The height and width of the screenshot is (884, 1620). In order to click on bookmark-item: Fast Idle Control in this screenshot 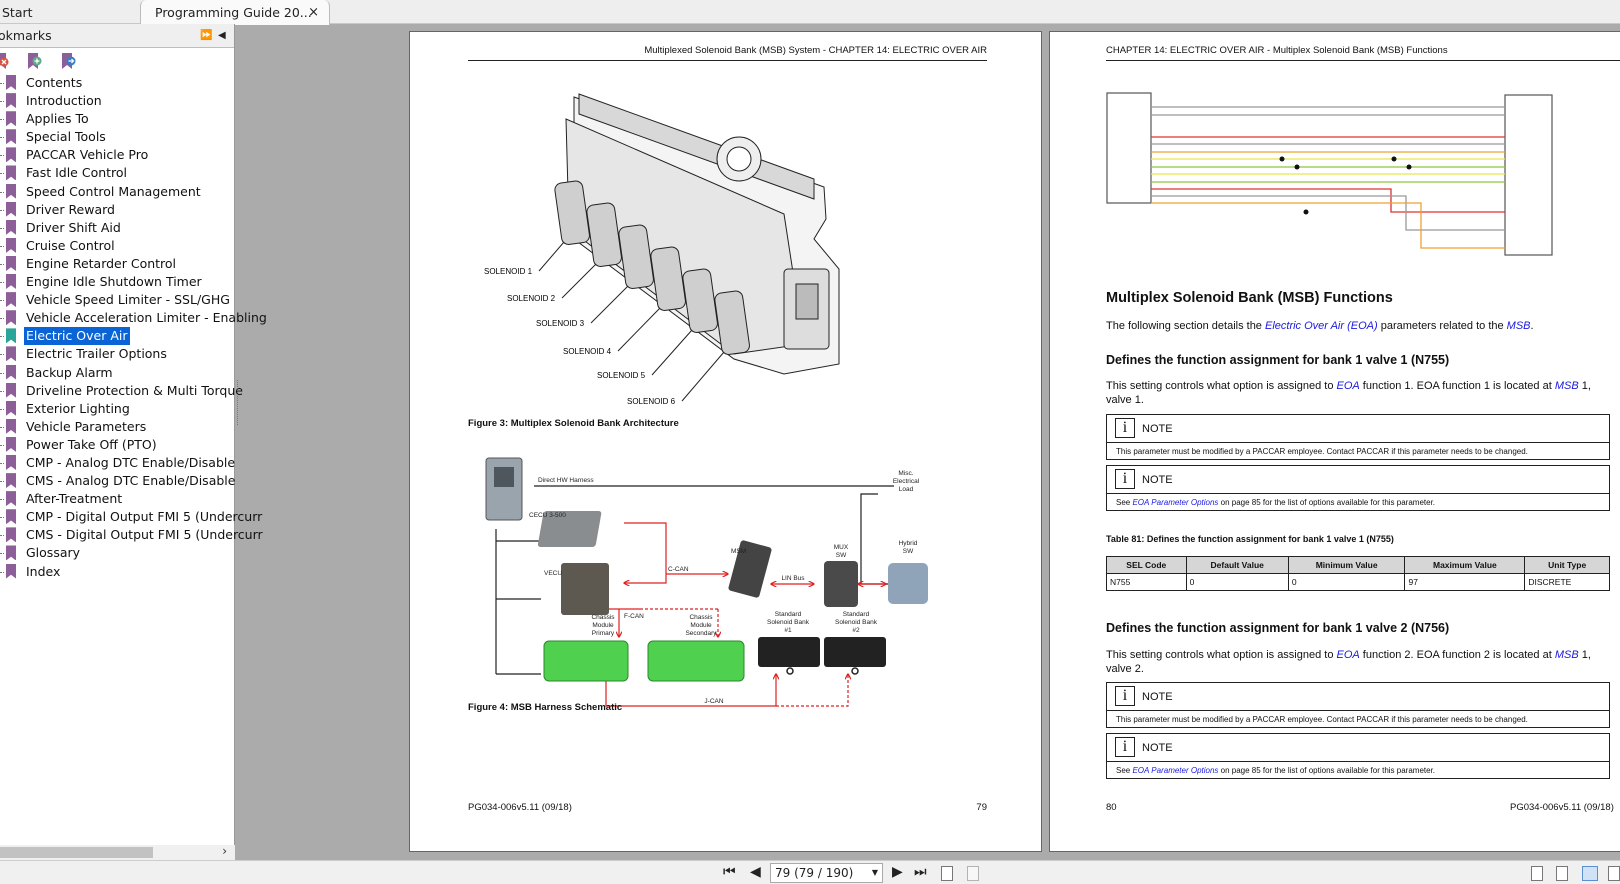, I will do `click(117, 173)`.